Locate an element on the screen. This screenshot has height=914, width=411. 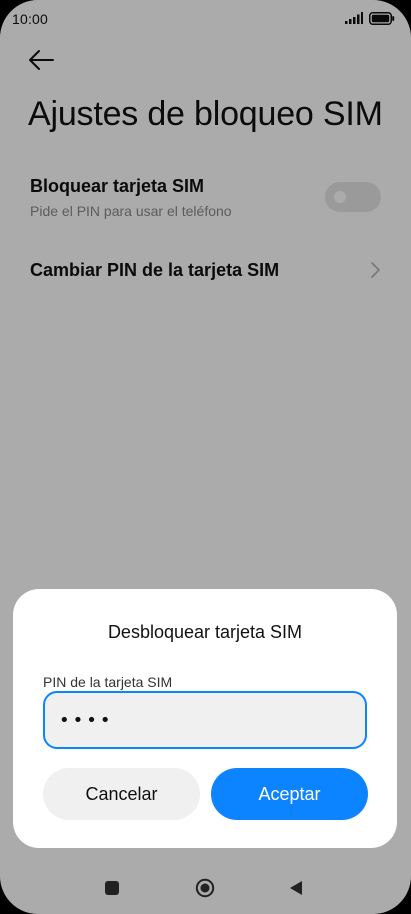
pin-field-label: PIN de la tarjeta SIM is located at coordinates (108, 682).